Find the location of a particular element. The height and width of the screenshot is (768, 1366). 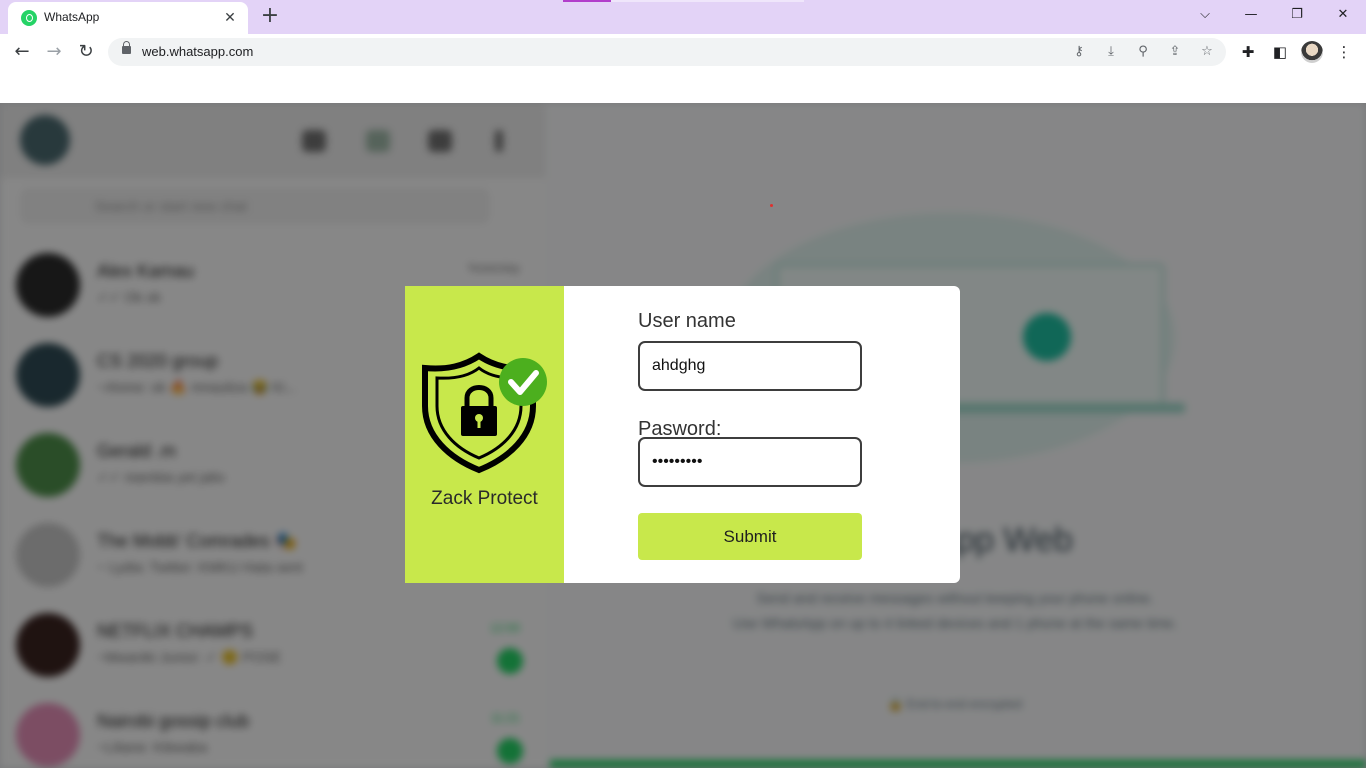

password-input is located at coordinates (750, 462).